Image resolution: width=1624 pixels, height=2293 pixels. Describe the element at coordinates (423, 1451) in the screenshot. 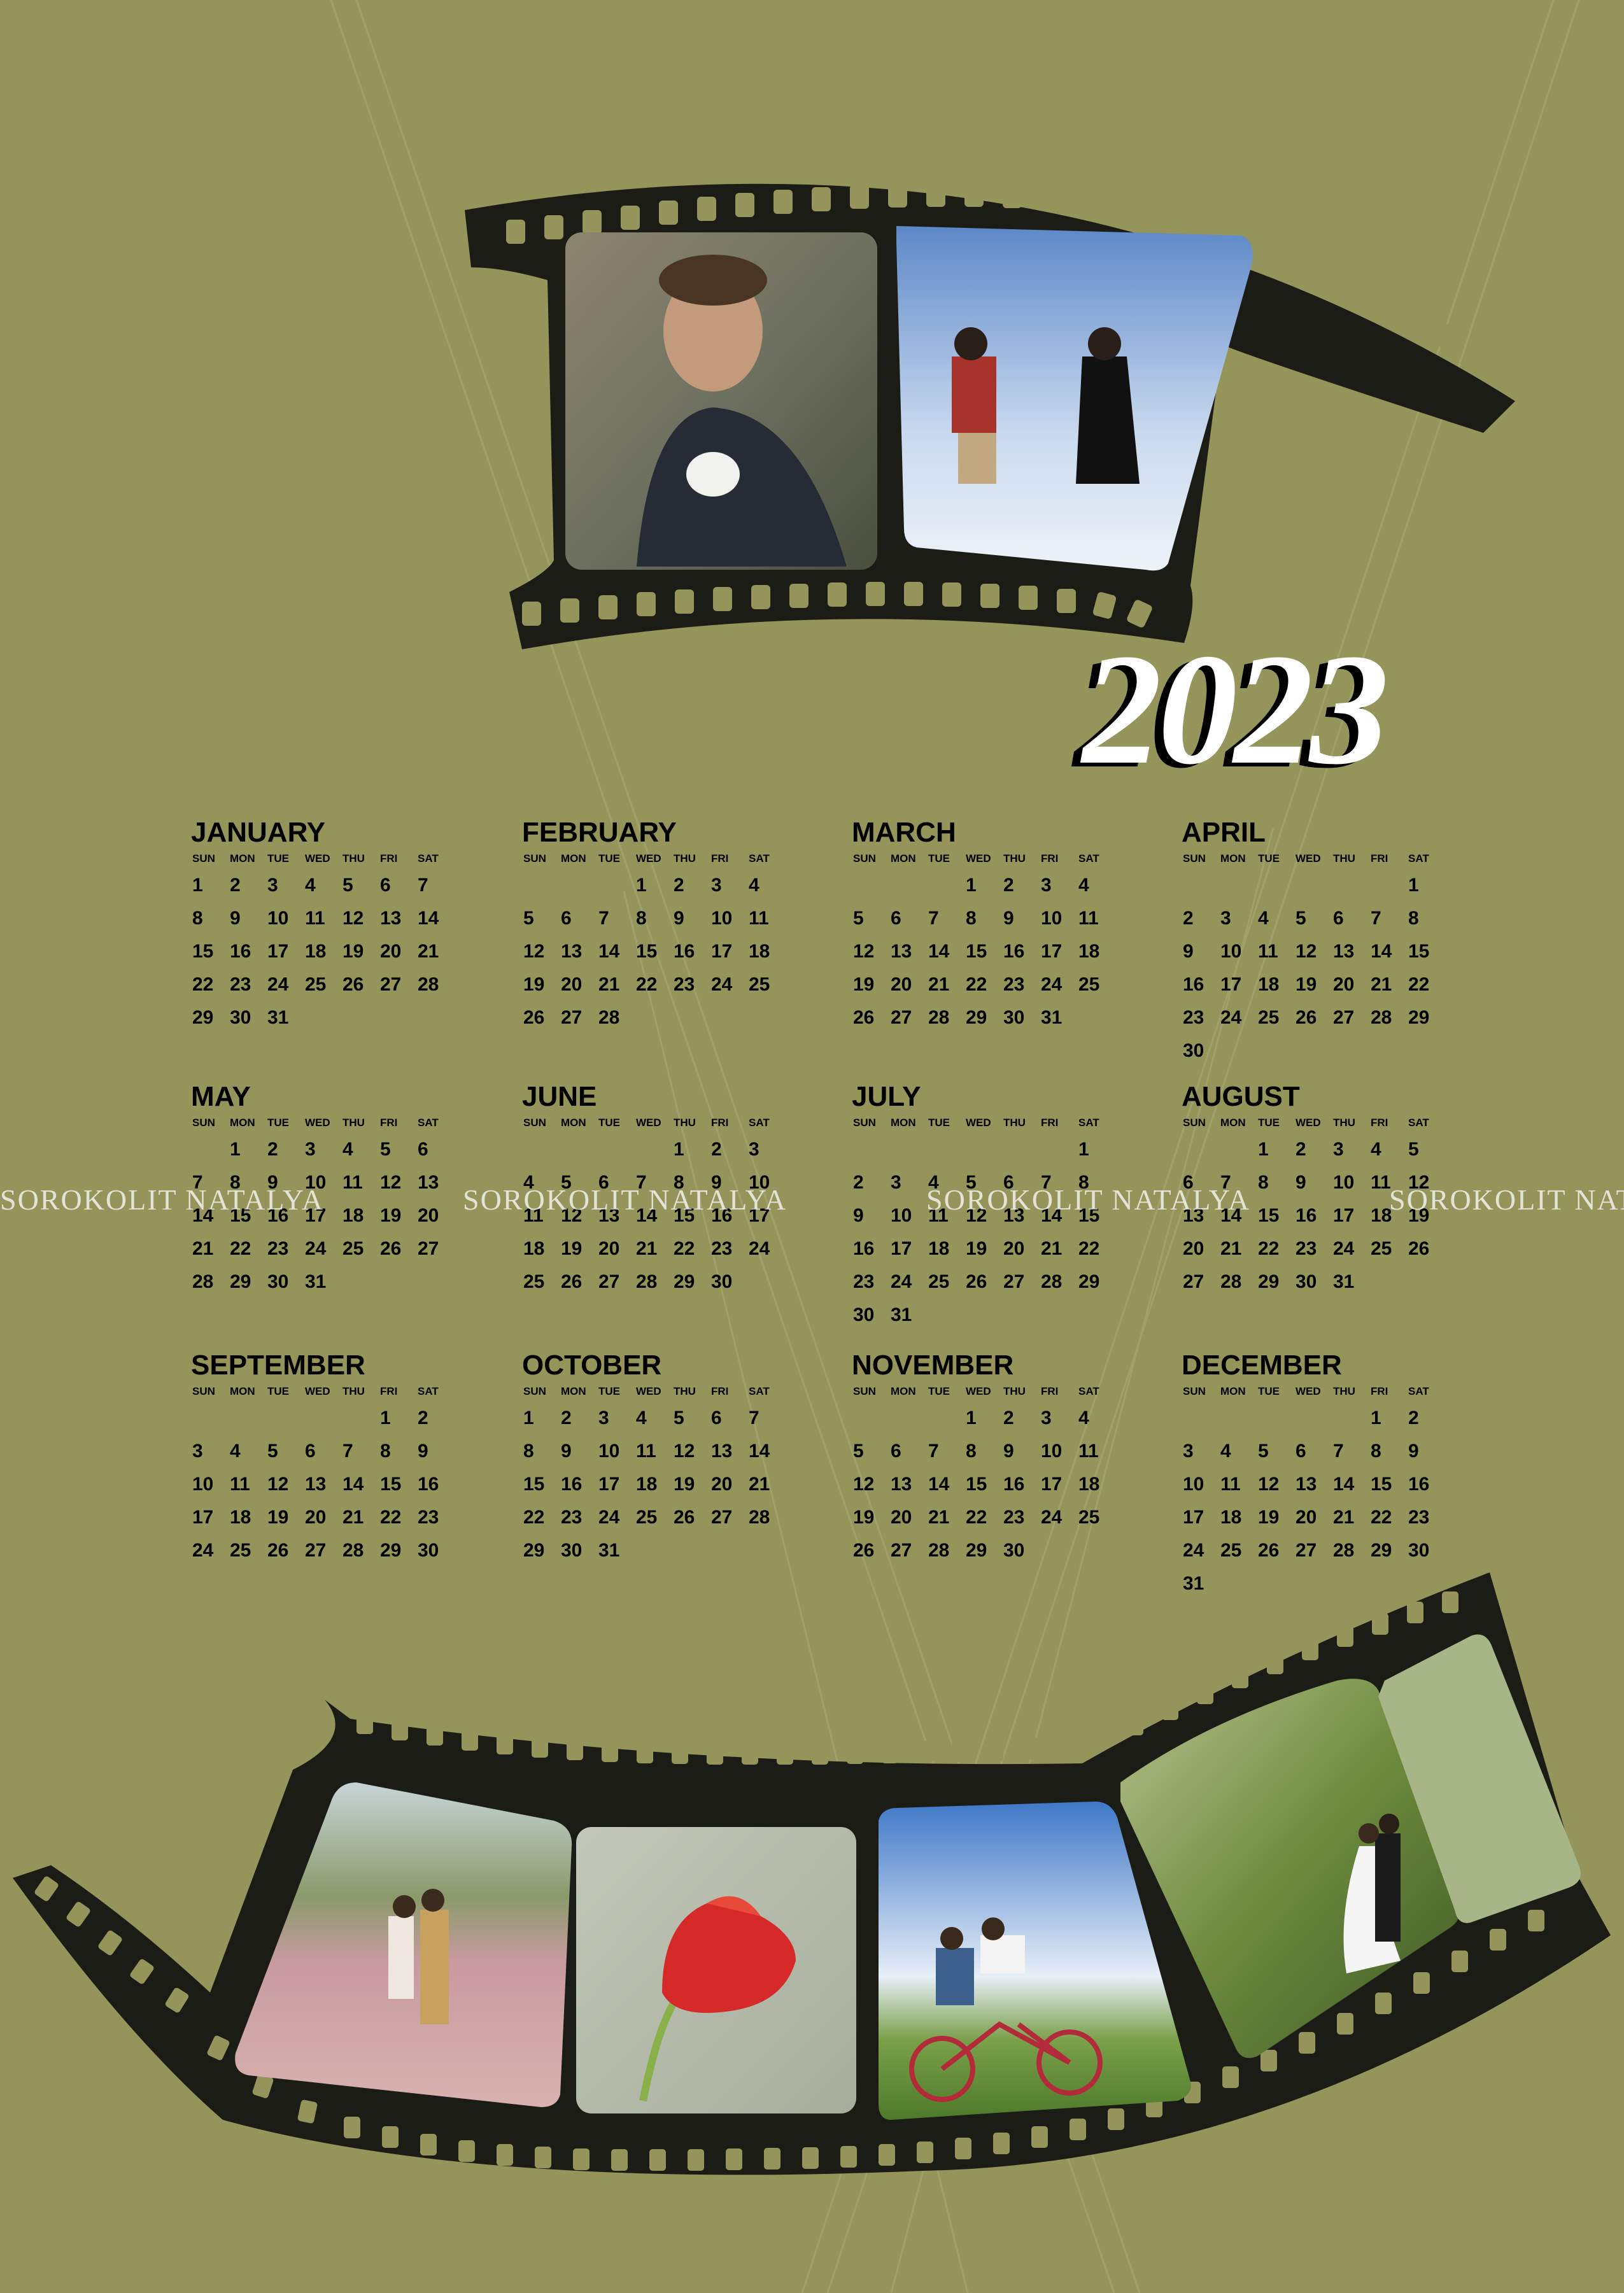

I see `day-cell: 9` at that location.